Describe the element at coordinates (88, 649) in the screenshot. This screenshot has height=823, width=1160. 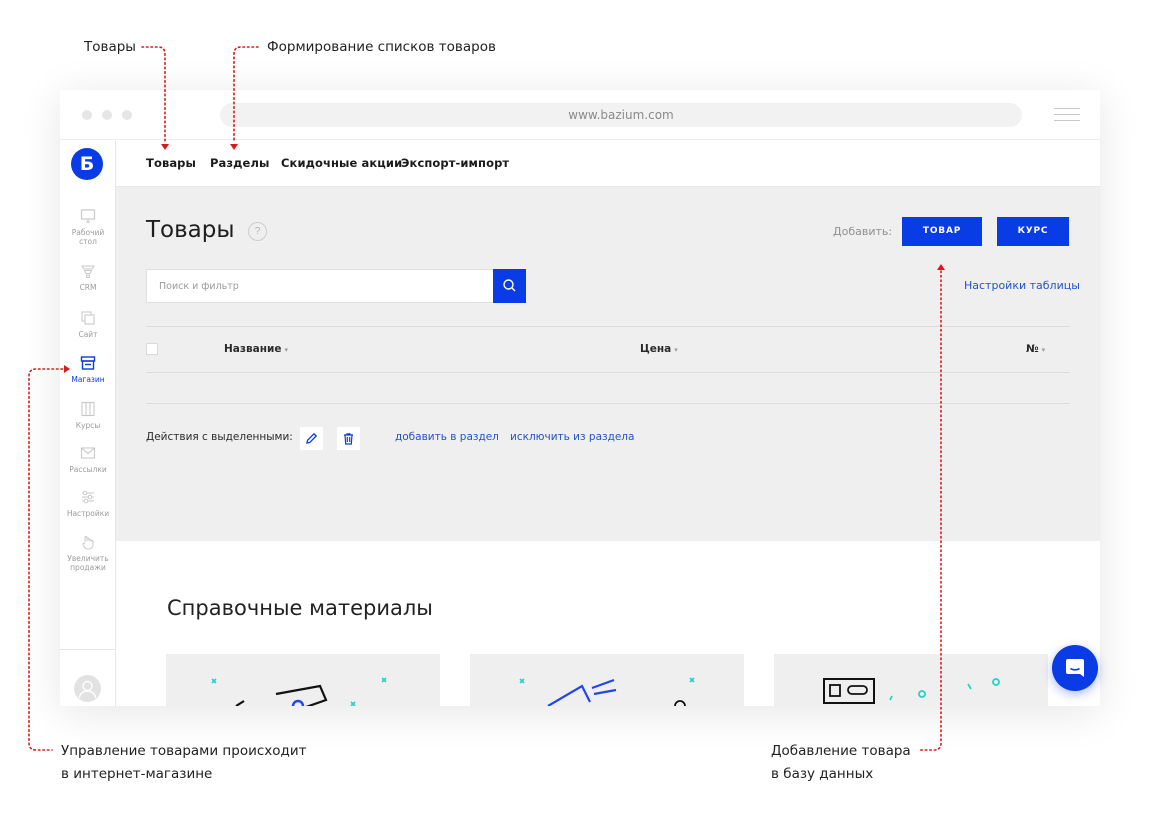
I see `sidebar-divider` at that location.